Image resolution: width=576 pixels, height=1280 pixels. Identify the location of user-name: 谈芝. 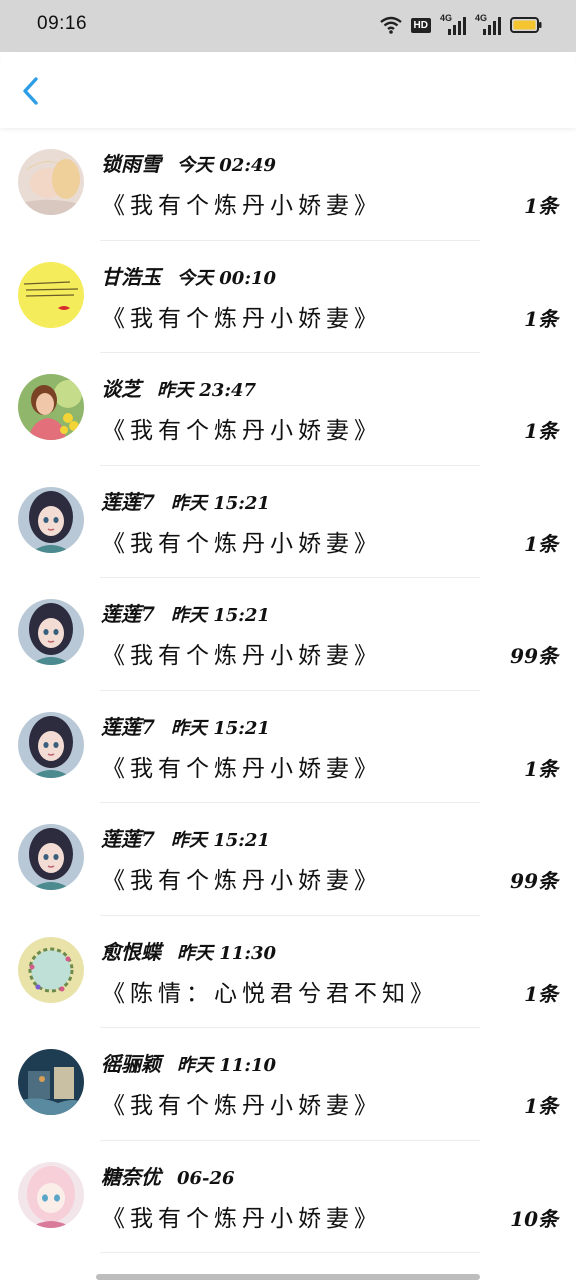
(121, 389).